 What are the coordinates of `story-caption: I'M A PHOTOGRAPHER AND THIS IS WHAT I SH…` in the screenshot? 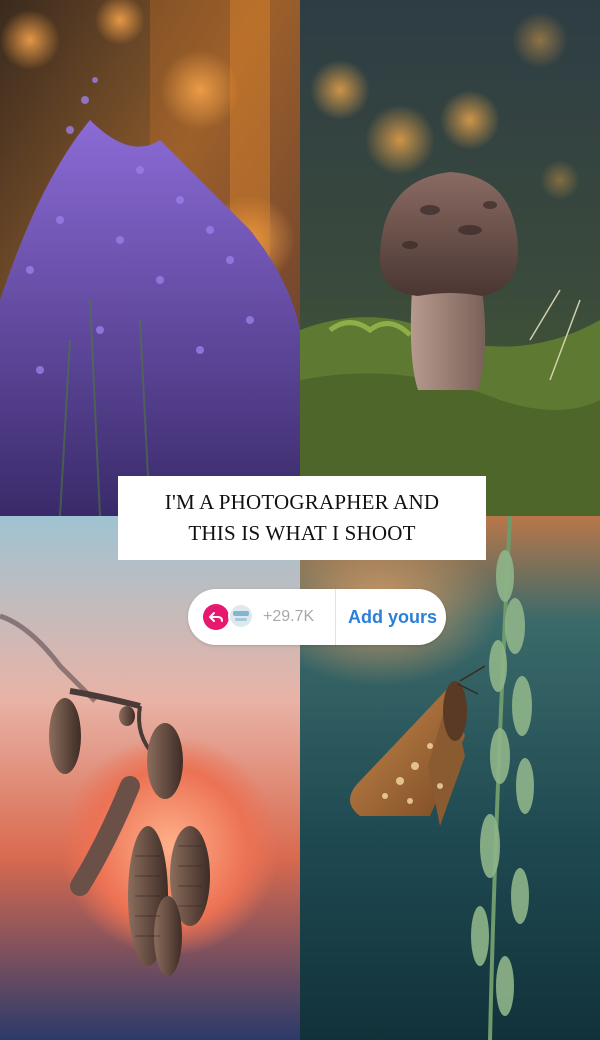 It's located at (302, 518).